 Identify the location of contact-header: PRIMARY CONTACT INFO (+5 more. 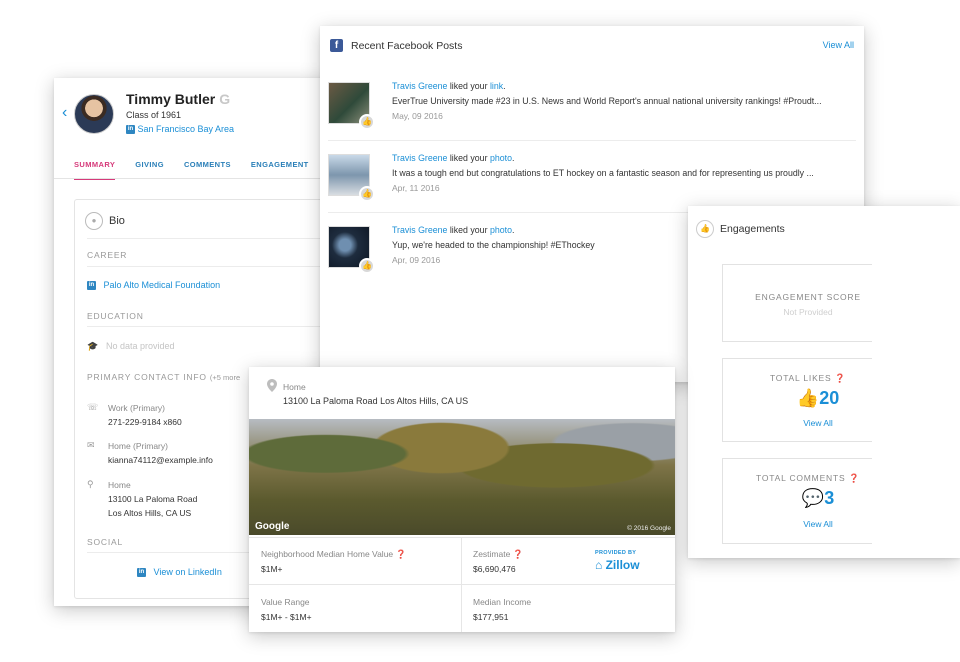
(163, 377).